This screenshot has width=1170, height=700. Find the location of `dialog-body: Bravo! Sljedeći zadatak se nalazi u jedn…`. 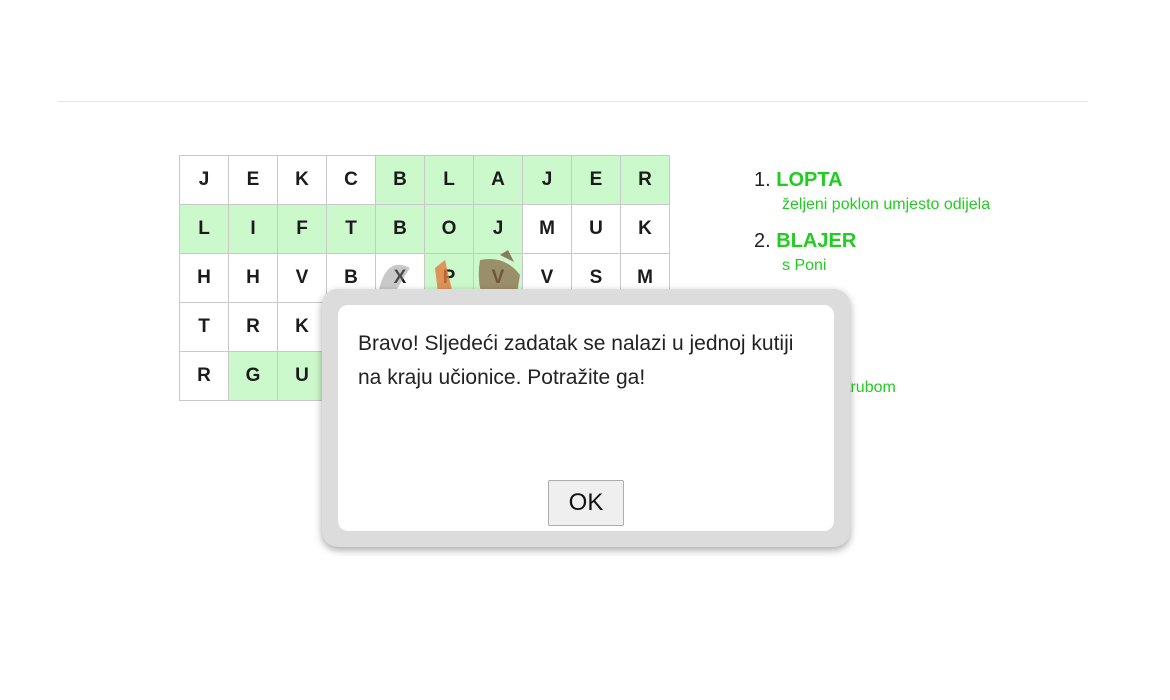

dialog-body: Bravo! Sljedeći zadatak se nalazi u jedn… is located at coordinates (586, 418).